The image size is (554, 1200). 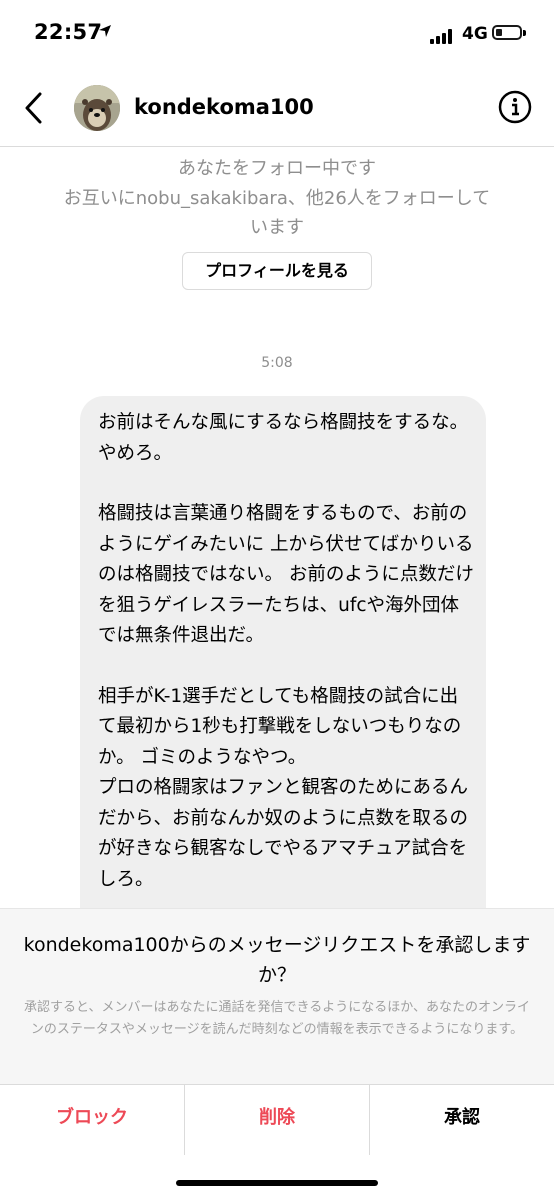 What do you see at coordinates (277, 35) in the screenshot?
I see `status-bar: 22:57 4G` at bounding box center [277, 35].